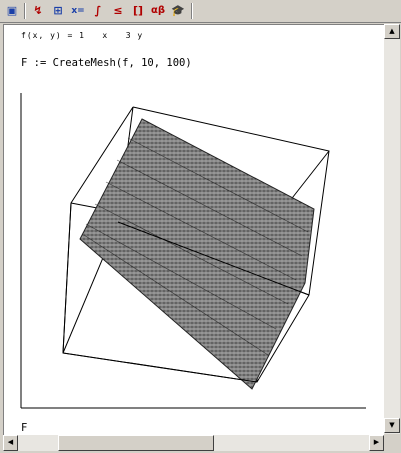  I want to click on matrix-icon: ⊞, so click(58, 11).